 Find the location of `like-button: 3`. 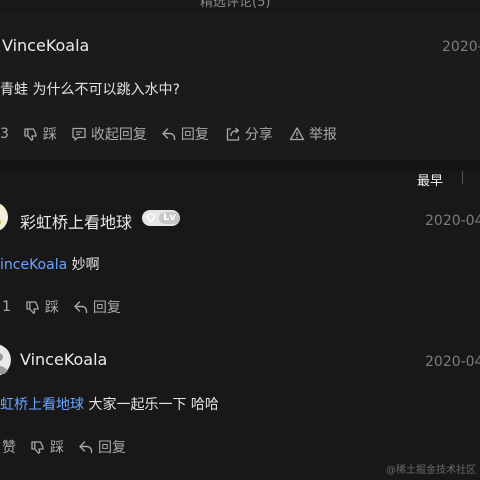

like-button: 3 is located at coordinates (4, 134).